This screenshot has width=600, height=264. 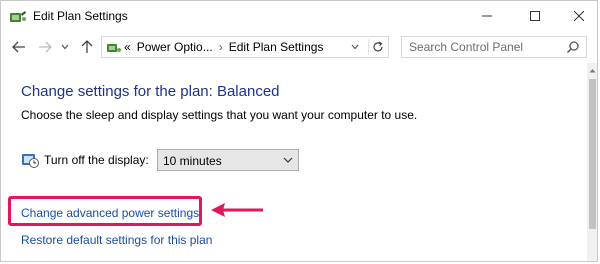 I want to click on search-box: Search Control Panel, so click(x=494, y=47).